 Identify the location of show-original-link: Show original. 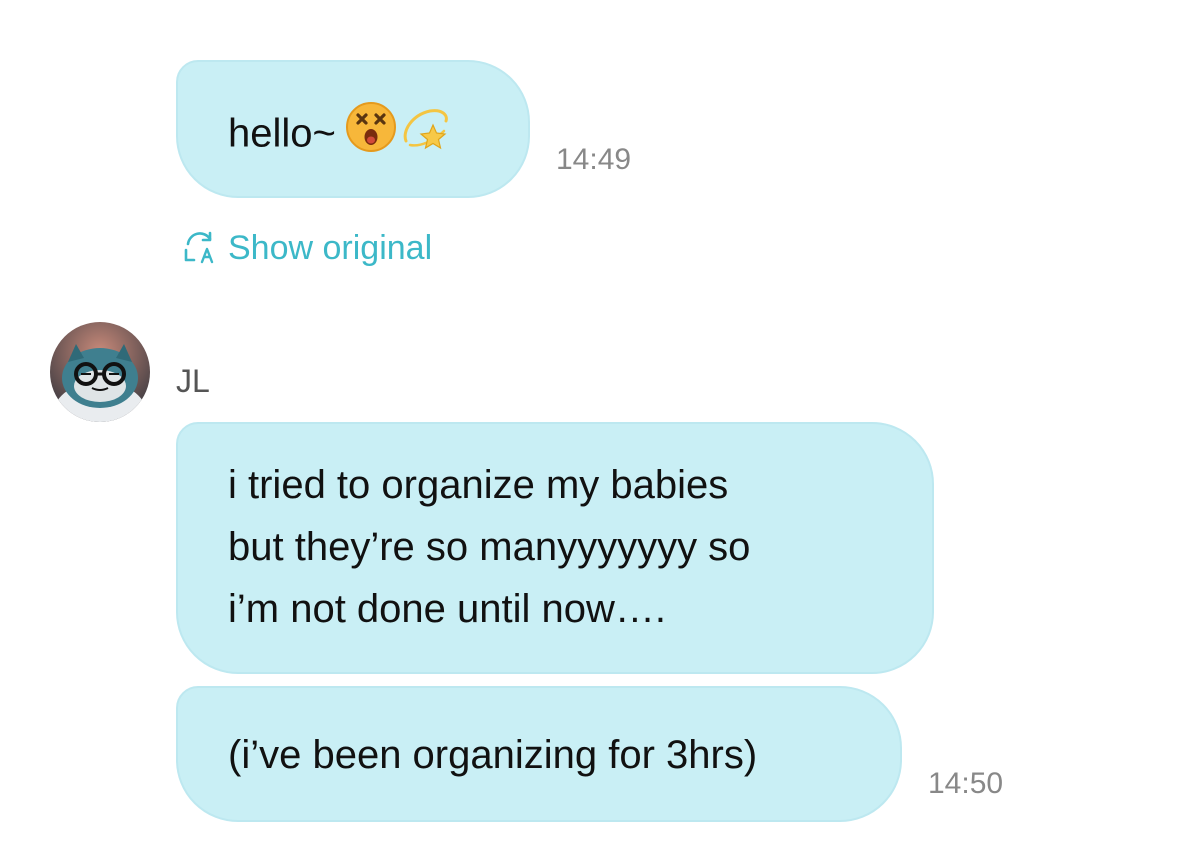
(306, 248).